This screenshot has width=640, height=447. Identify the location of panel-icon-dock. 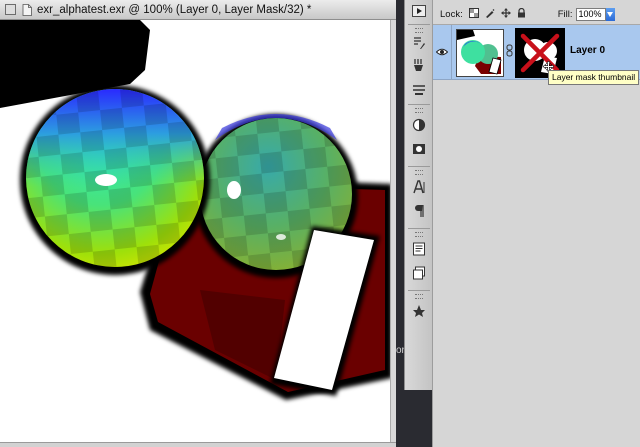
(419, 195).